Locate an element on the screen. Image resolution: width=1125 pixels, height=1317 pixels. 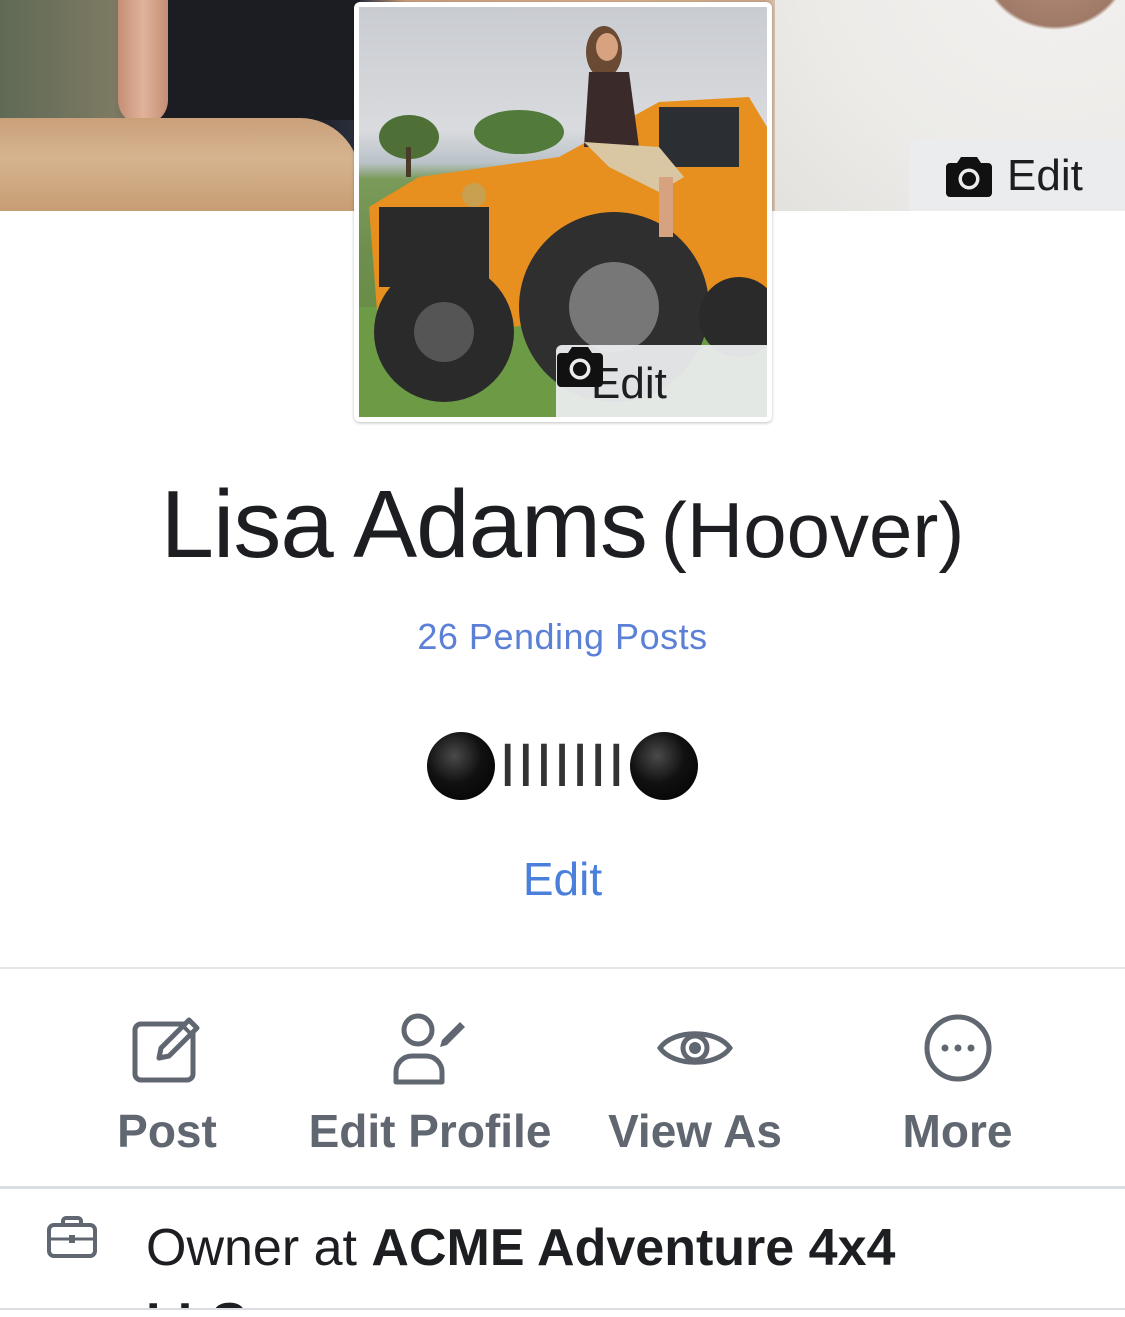
profile-name: Lisa Adams (Hoover) is located at coordinates (562, 525).